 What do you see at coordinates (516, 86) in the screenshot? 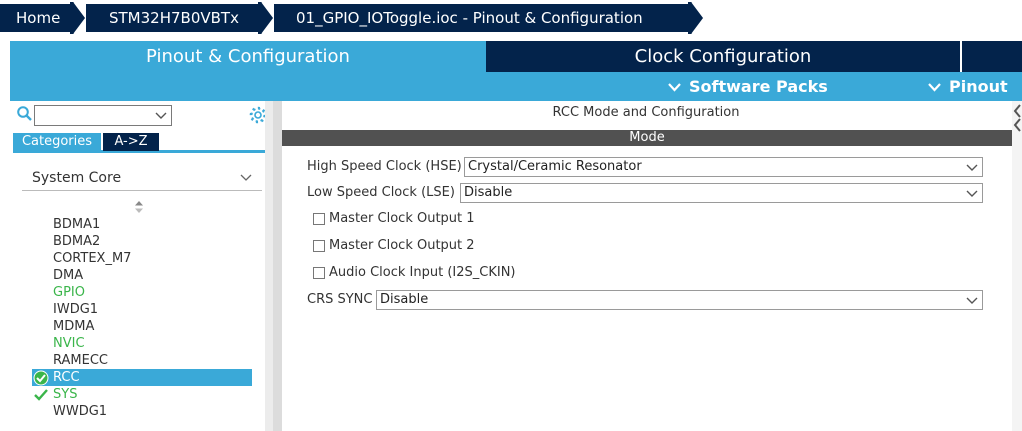
I see `sub-toolbar: Software Packs Pinout` at bounding box center [516, 86].